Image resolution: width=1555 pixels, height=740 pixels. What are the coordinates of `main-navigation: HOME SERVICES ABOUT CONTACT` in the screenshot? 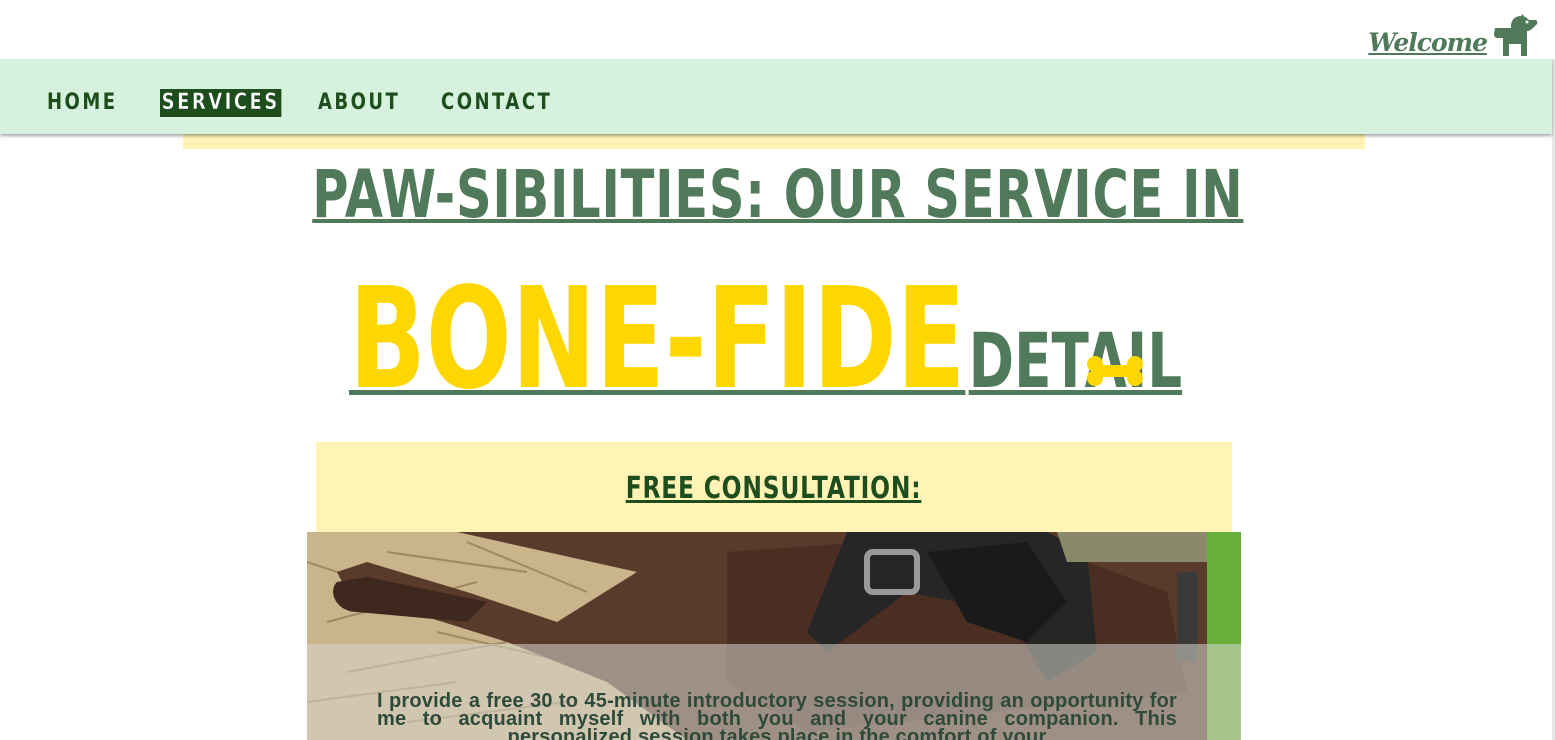 It's located at (776, 96).